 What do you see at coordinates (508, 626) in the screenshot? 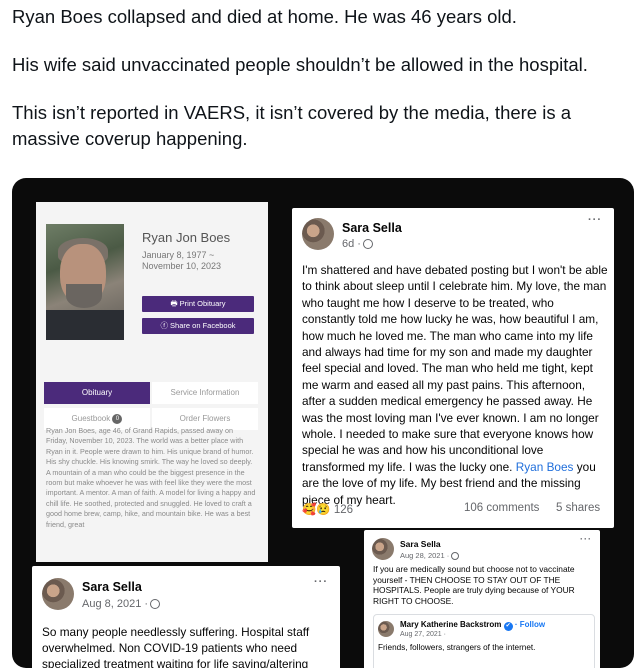
I see `verified-icon: ✔` at bounding box center [508, 626].